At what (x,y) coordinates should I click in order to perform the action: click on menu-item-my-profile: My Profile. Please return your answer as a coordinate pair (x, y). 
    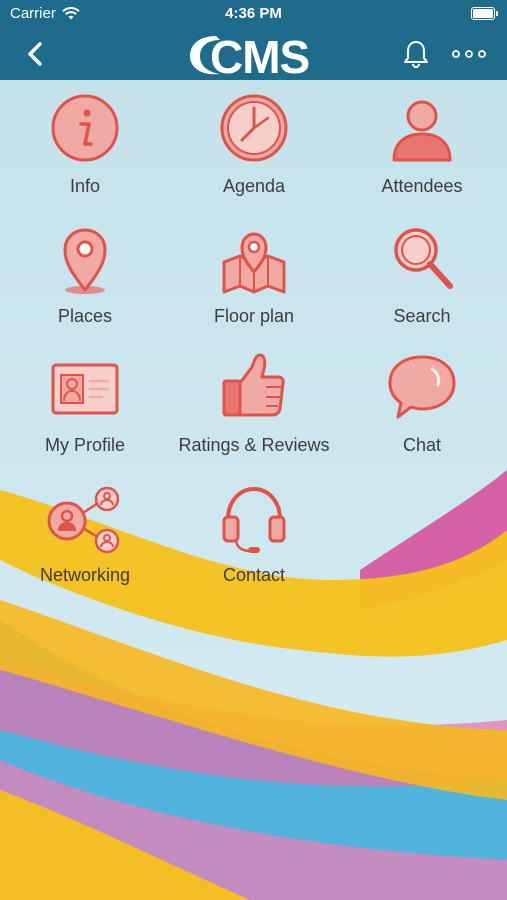
    Looking at the image, I should click on (85, 404).